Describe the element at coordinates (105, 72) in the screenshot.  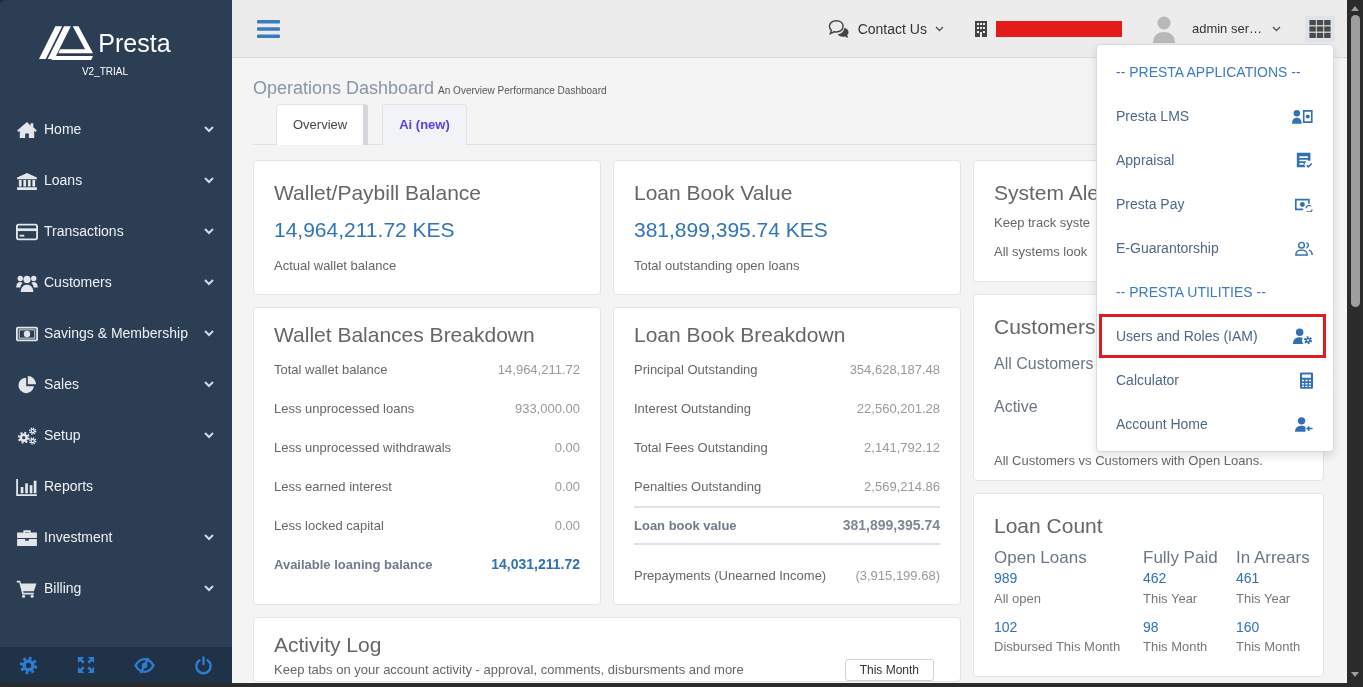
I see `edition-label: V2_TRIAL` at that location.